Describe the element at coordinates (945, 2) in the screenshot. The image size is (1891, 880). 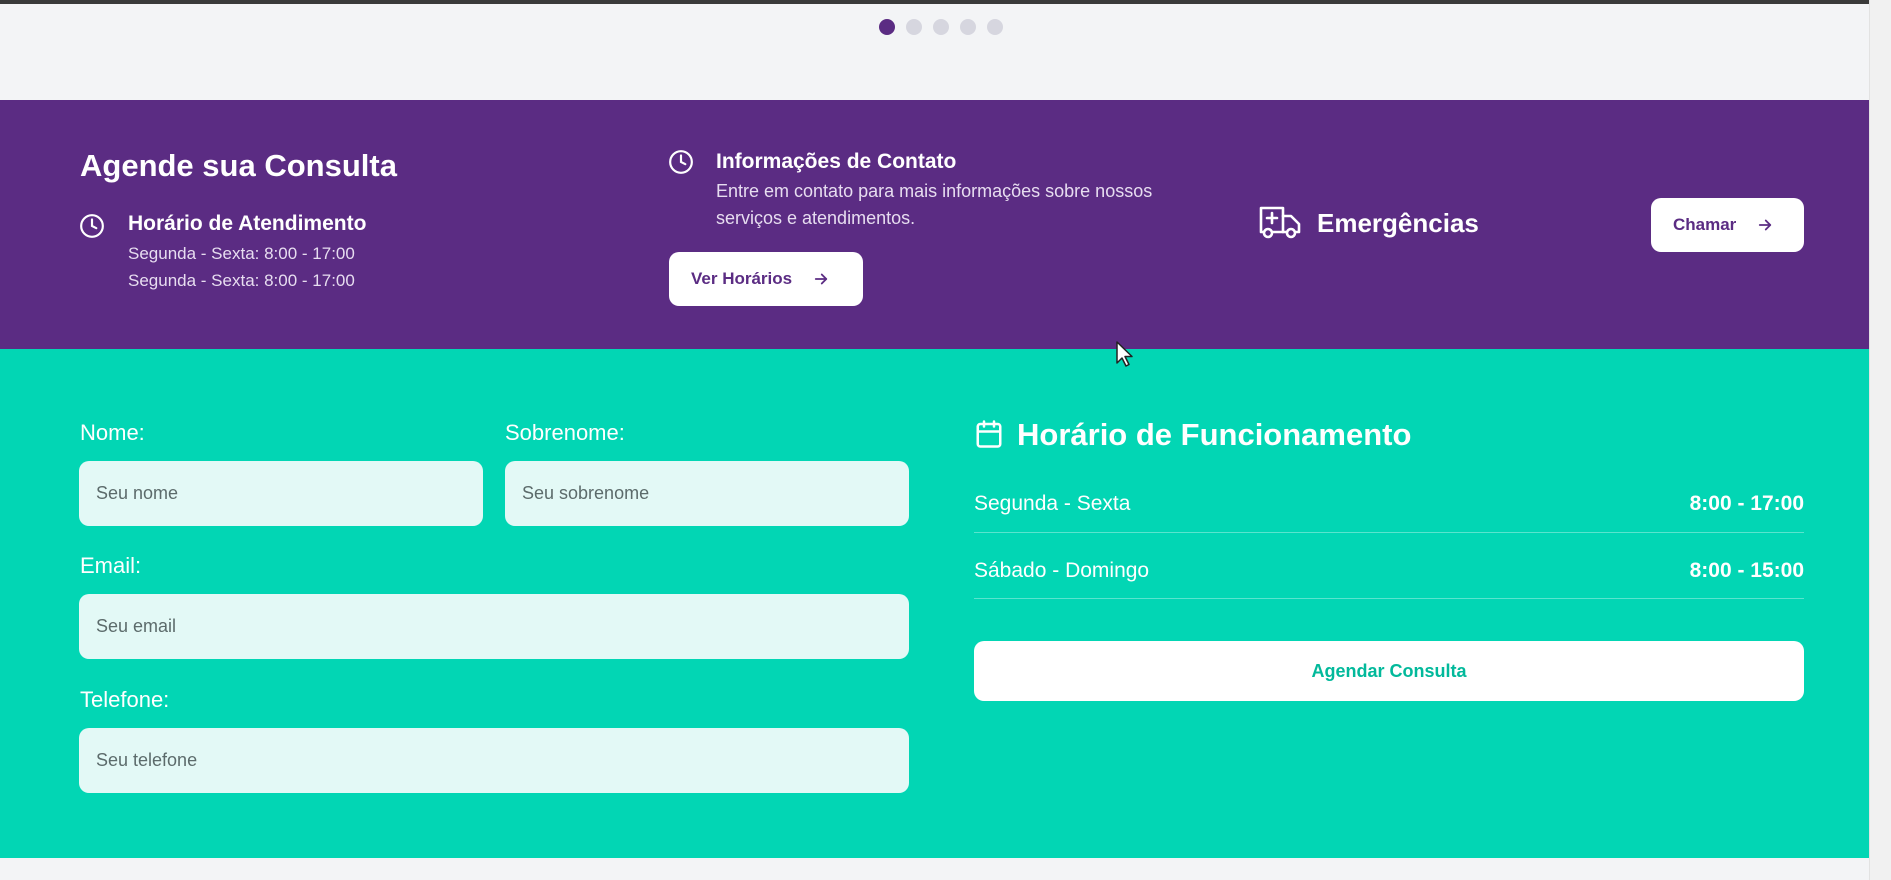
I see `top-edge` at that location.